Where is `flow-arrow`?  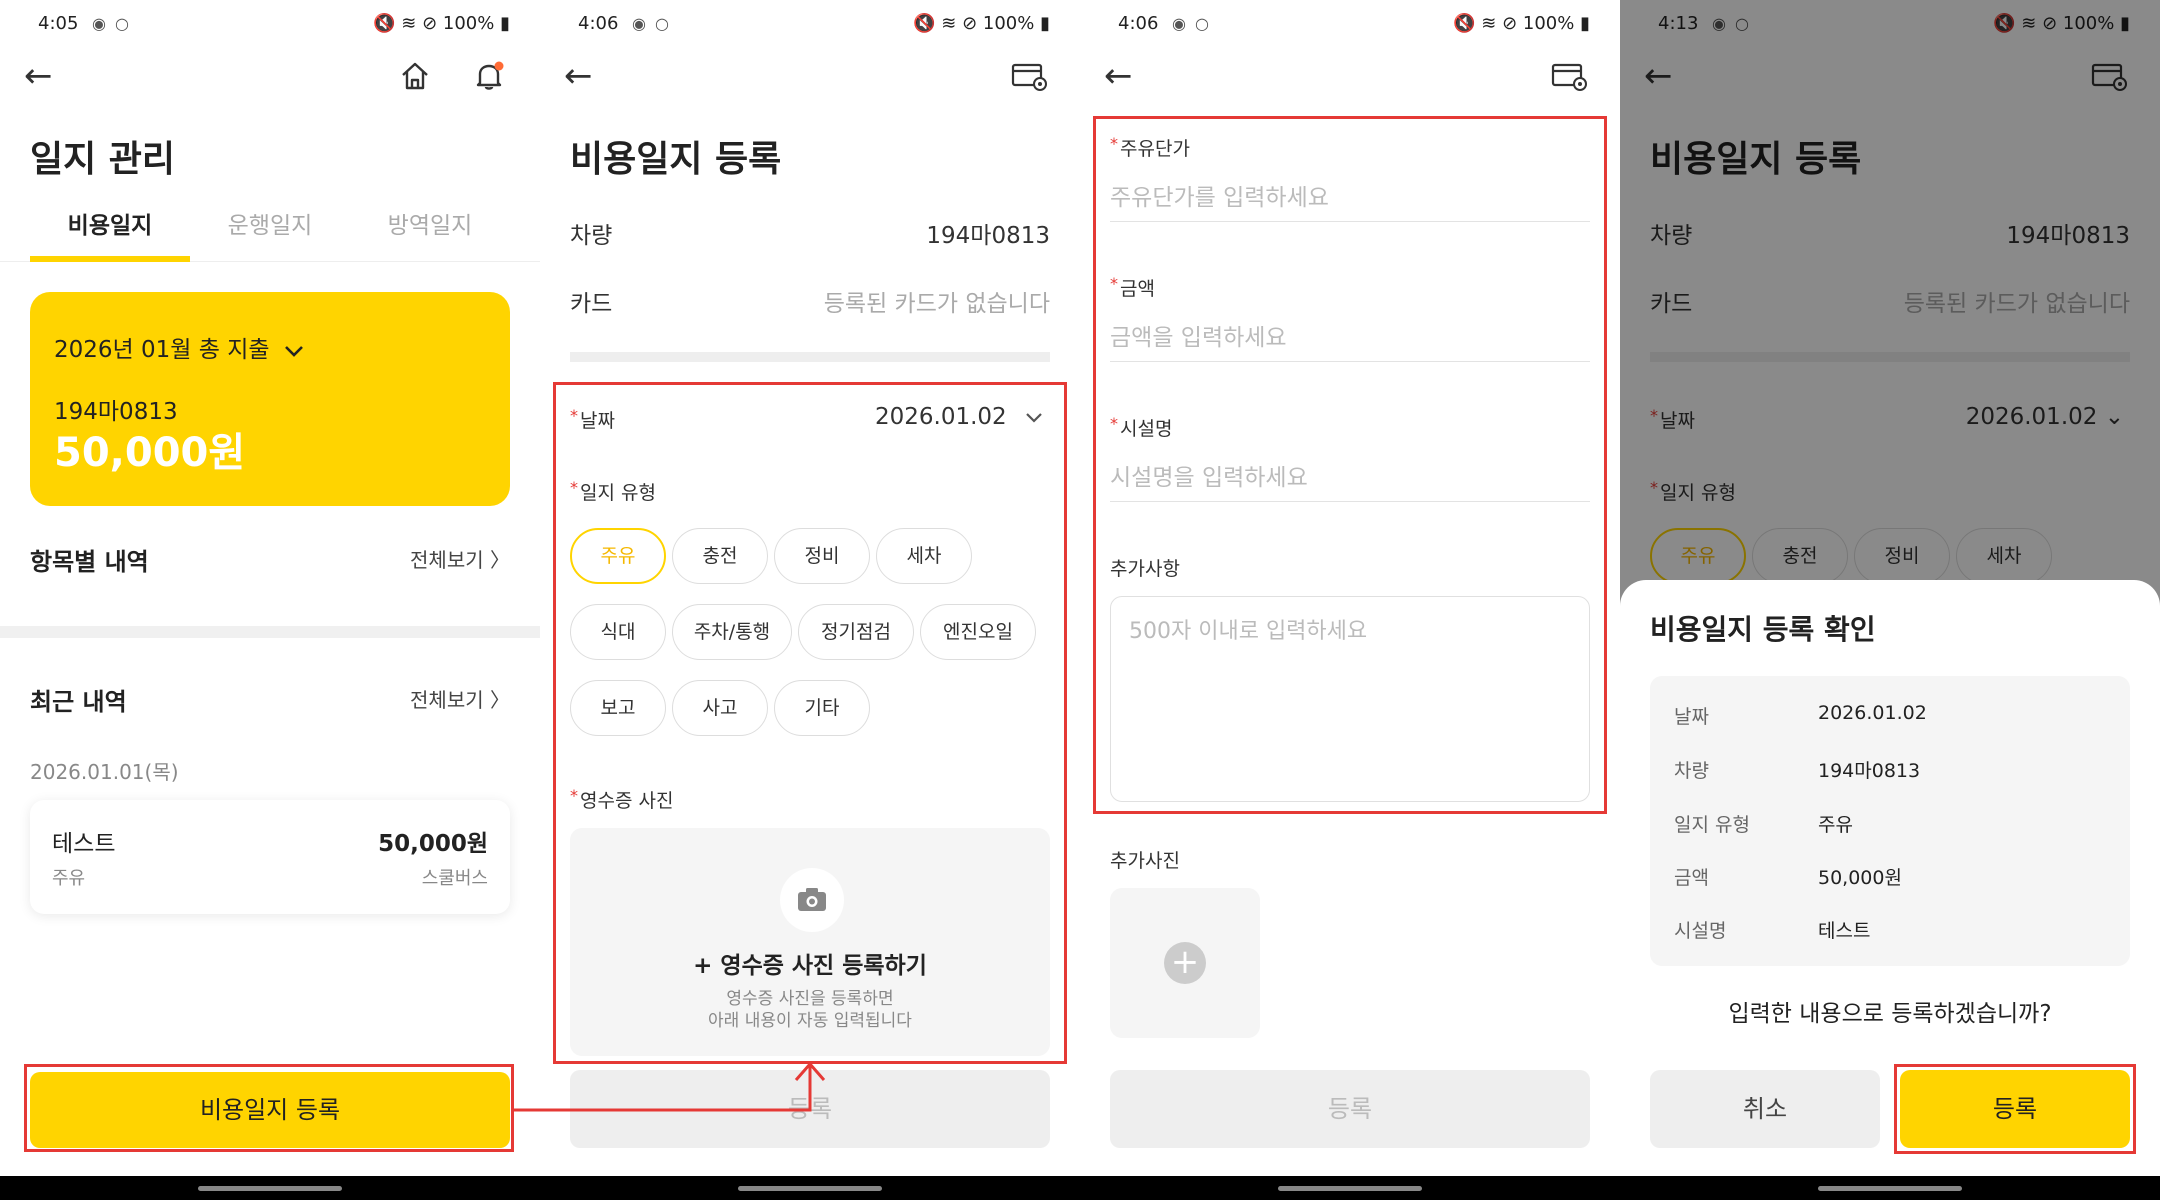
flow-arrow is located at coordinates (670, 1086).